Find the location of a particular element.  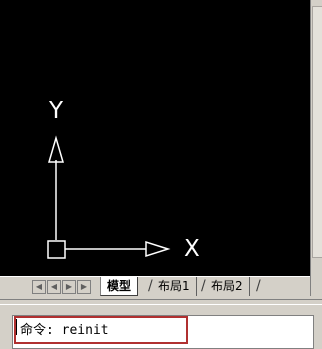

tab-model: 模型 is located at coordinates (119, 286).